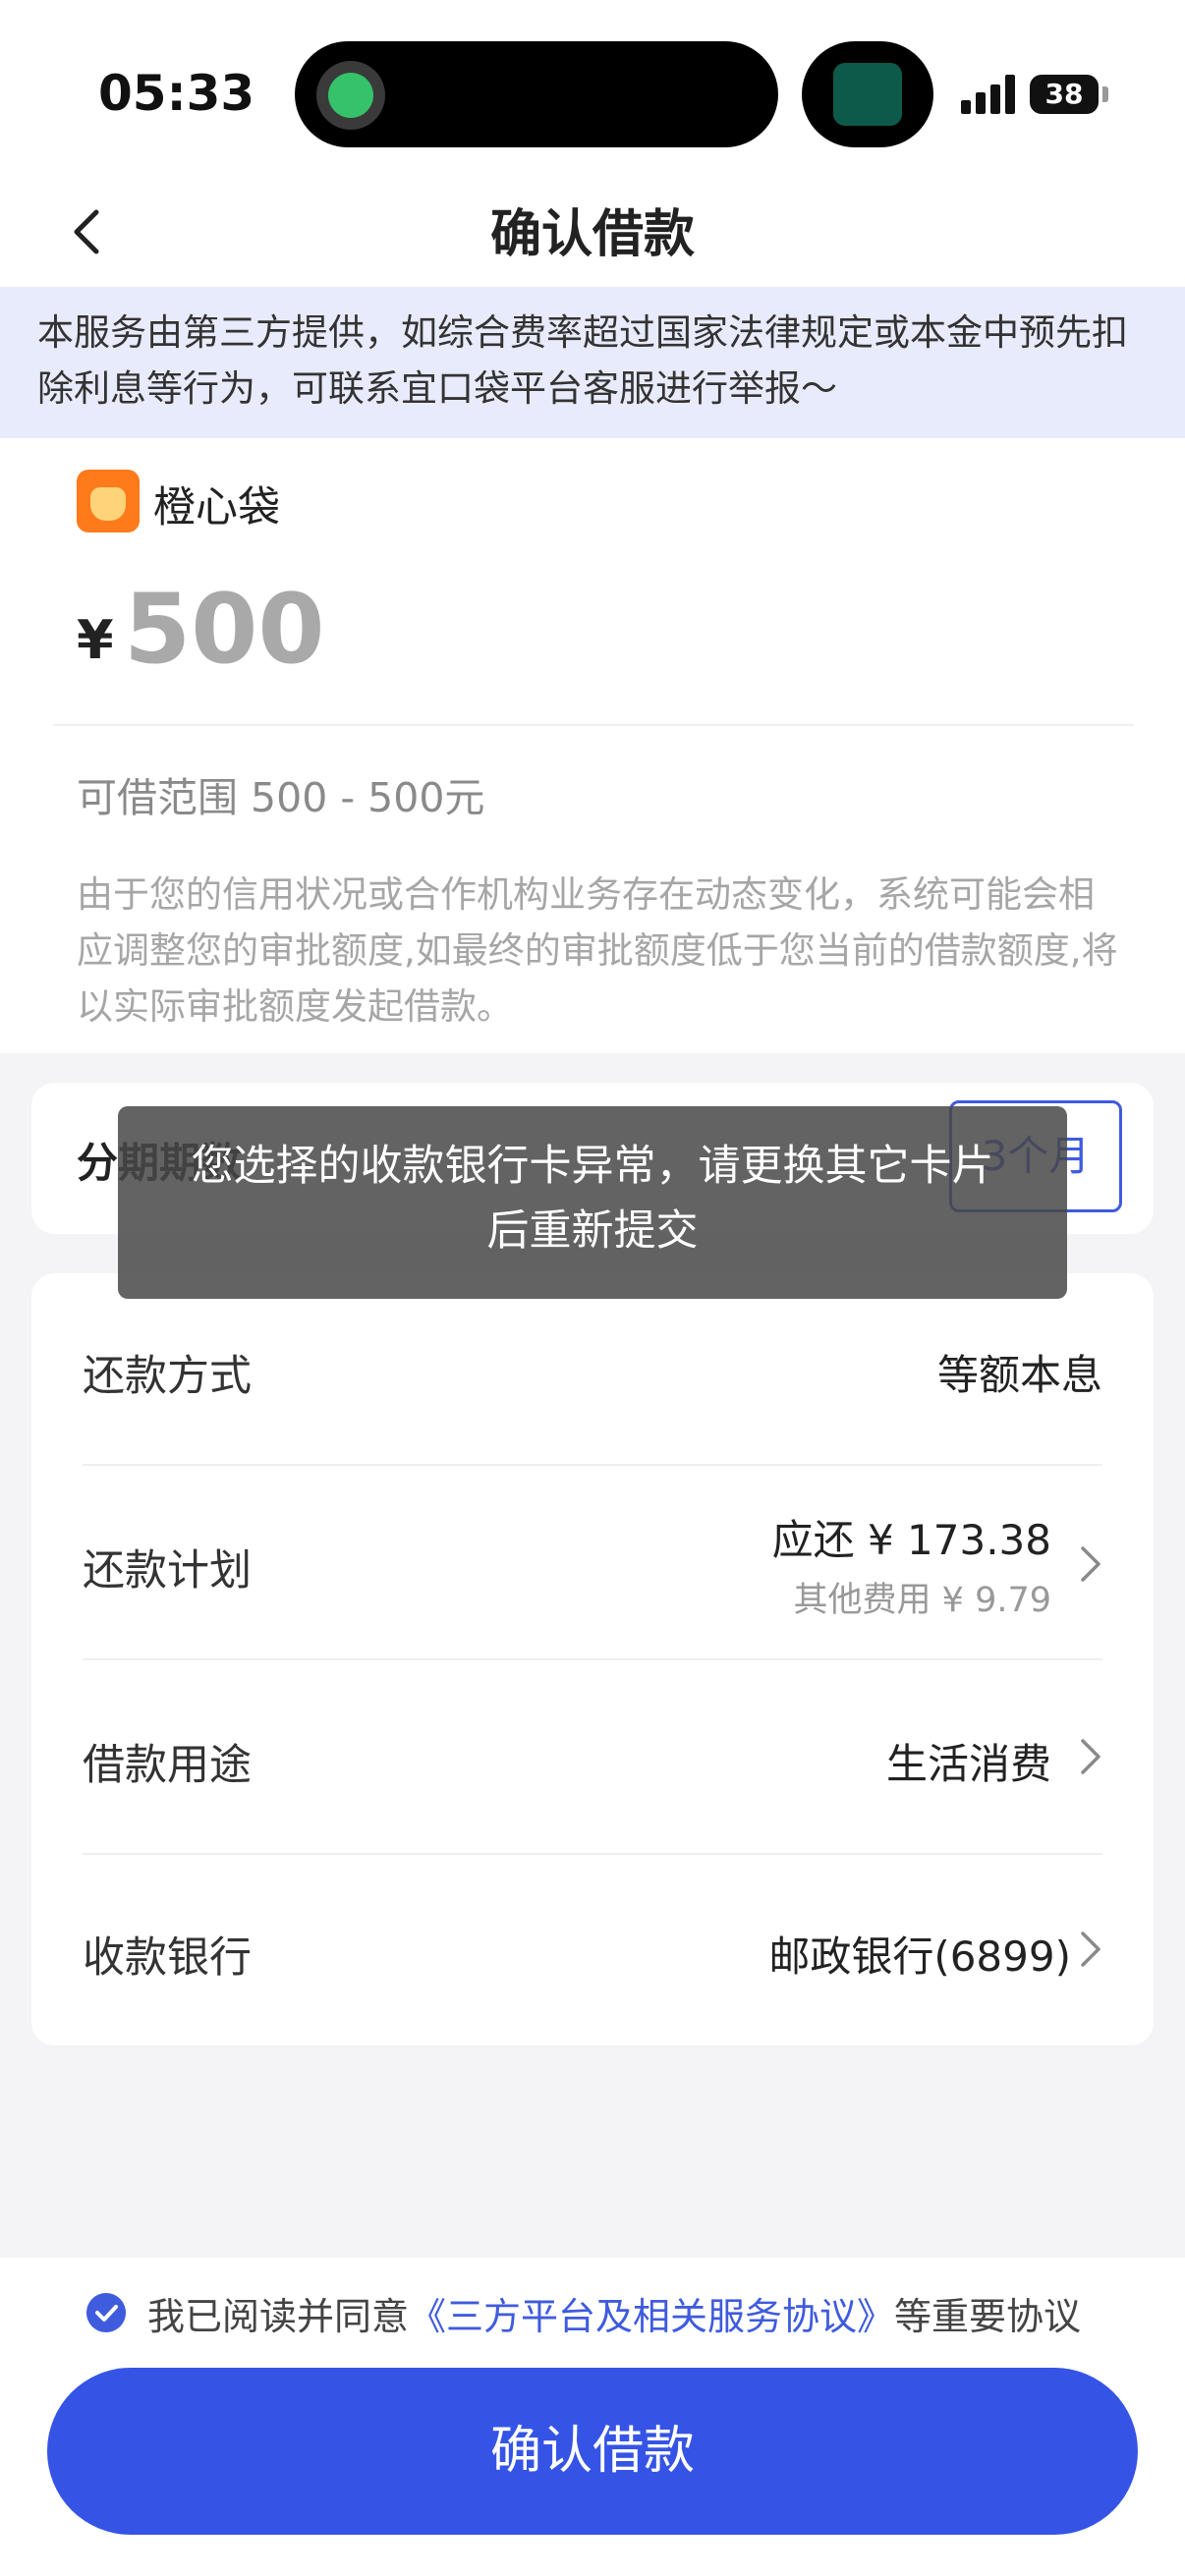  Describe the element at coordinates (989, 94) in the screenshot. I see `signal-icon` at that location.